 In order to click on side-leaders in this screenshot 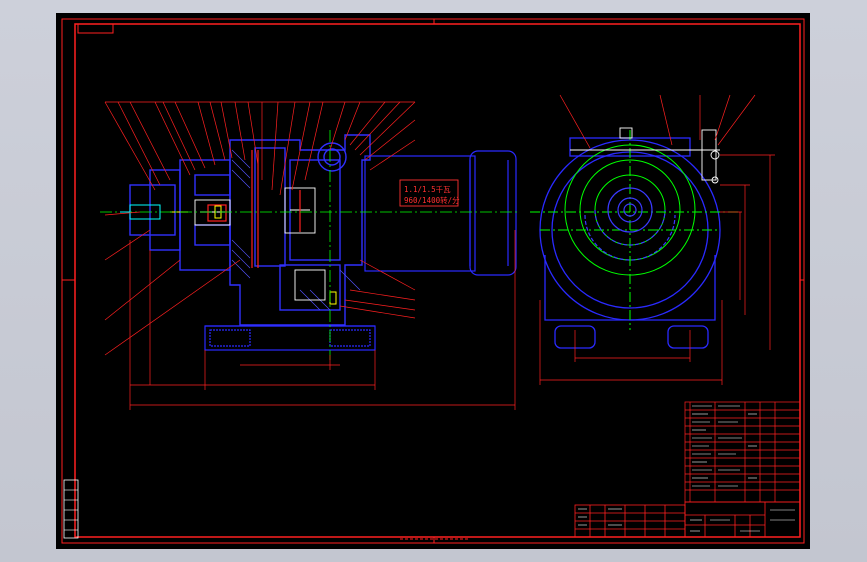, I will do `click(657, 121)`.